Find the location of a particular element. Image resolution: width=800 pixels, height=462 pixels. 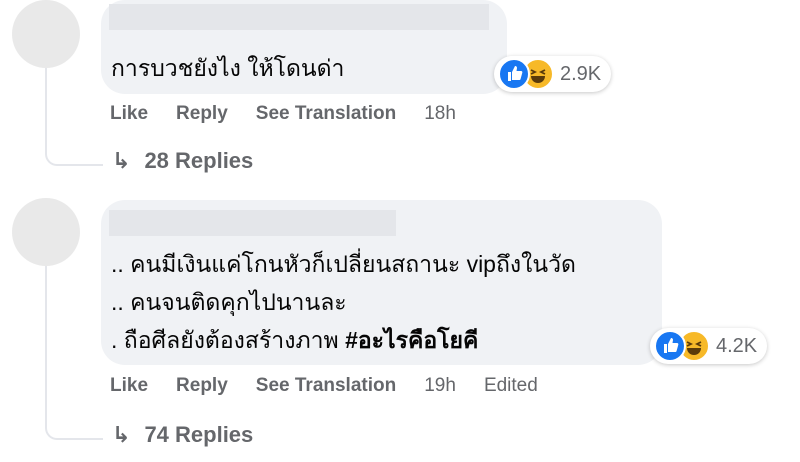

reaction-summary: 2.9K is located at coordinates (553, 74).